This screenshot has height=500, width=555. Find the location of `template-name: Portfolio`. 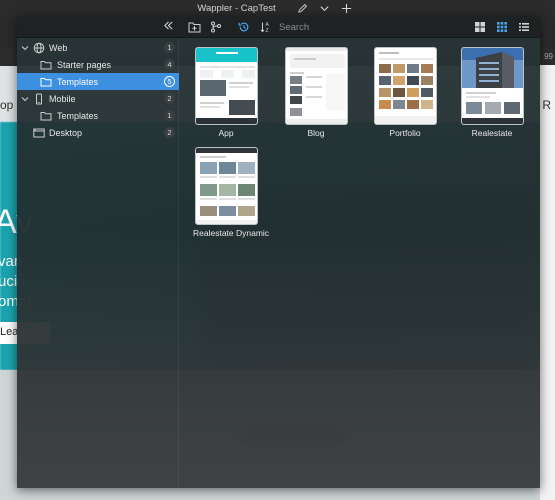

template-name: Portfolio is located at coordinates (405, 133).